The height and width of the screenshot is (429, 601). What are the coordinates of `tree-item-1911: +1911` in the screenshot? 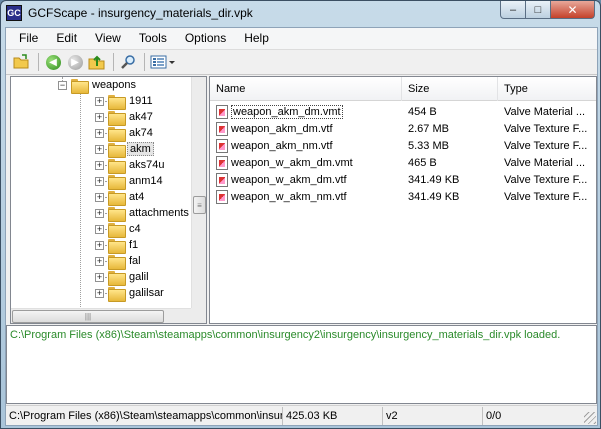 It's located at (125, 101).